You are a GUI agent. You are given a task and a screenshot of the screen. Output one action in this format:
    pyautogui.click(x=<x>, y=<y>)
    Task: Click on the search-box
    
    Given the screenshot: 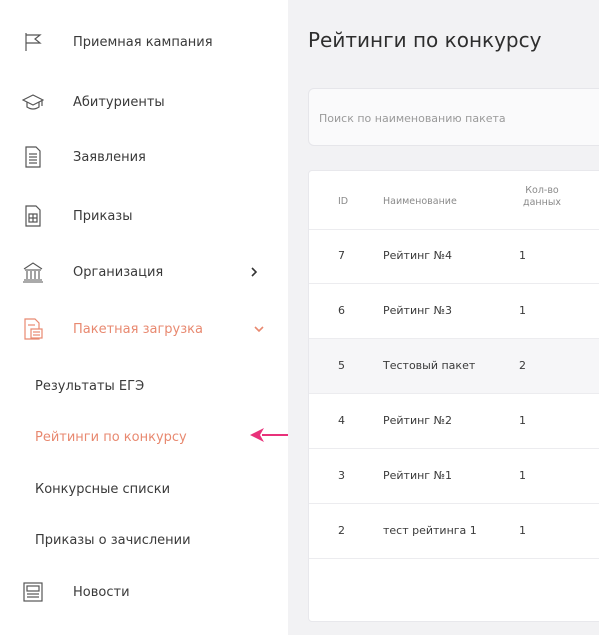 What is the action you would take?
    pyautogui.click(x=453, y=117)
    